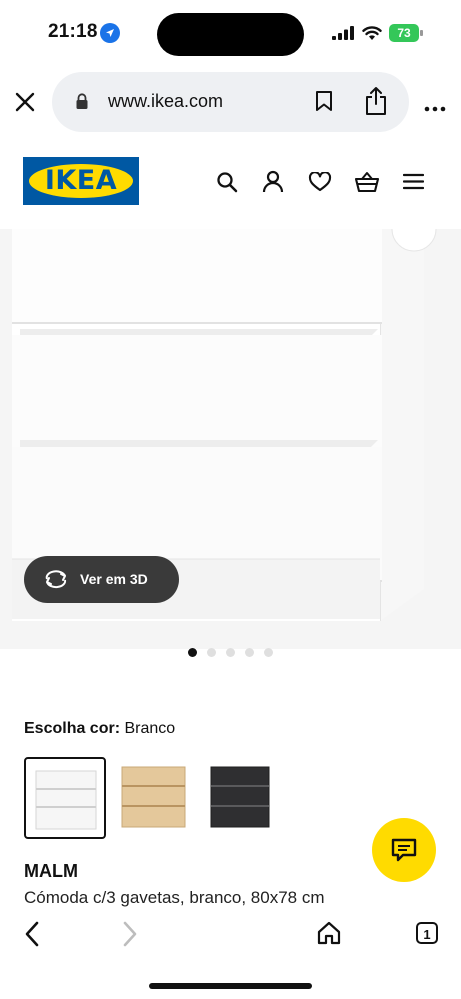 Image resolution: width=461 pixels, height=999 pixels. Describe the element at coordinates (230, 986) in the screenshot. I see `home-indicator` at that location.